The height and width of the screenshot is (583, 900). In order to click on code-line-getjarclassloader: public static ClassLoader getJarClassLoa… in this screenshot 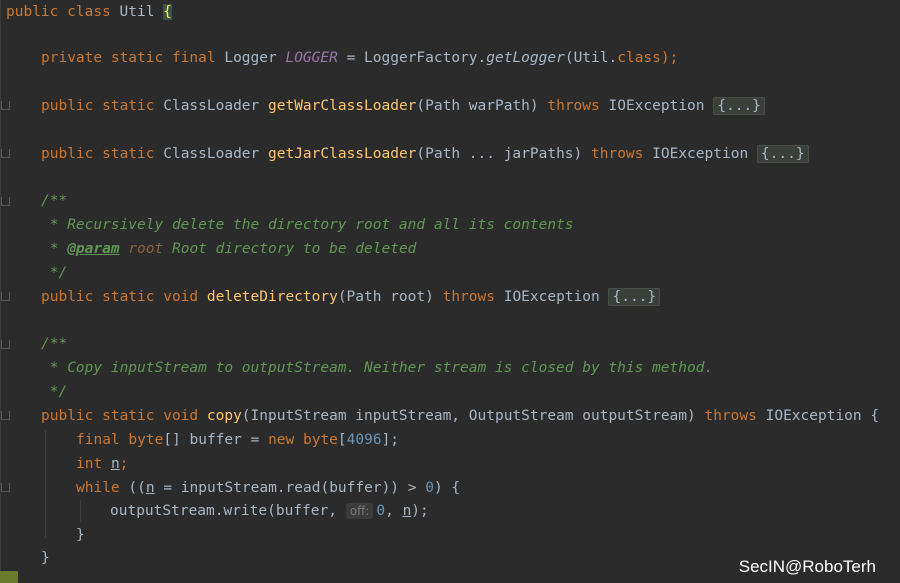, I will do `click(425, 154)`.